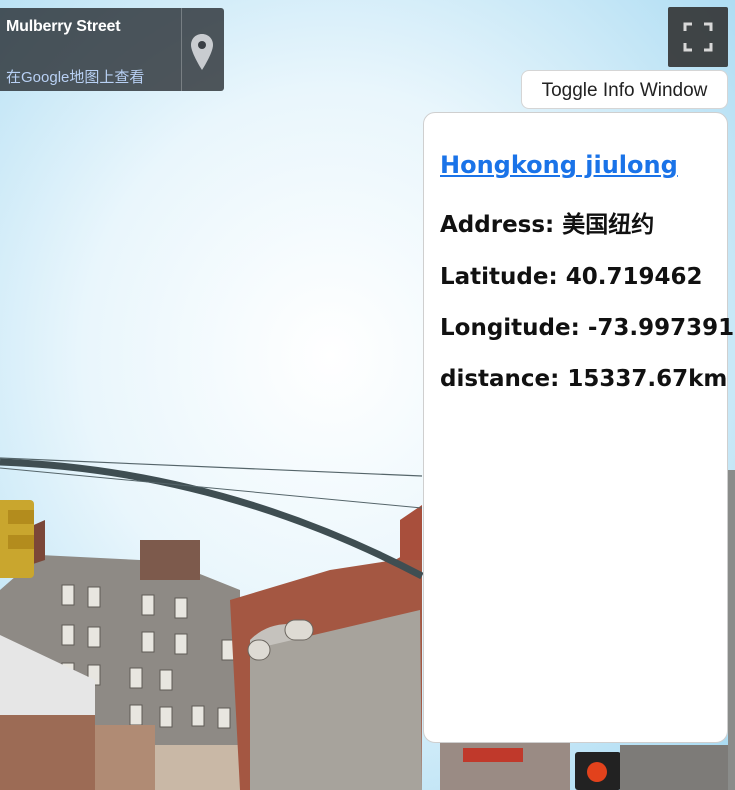 The image size is (735, 790). I want to click on fullscreen-button, so click(698, 37).